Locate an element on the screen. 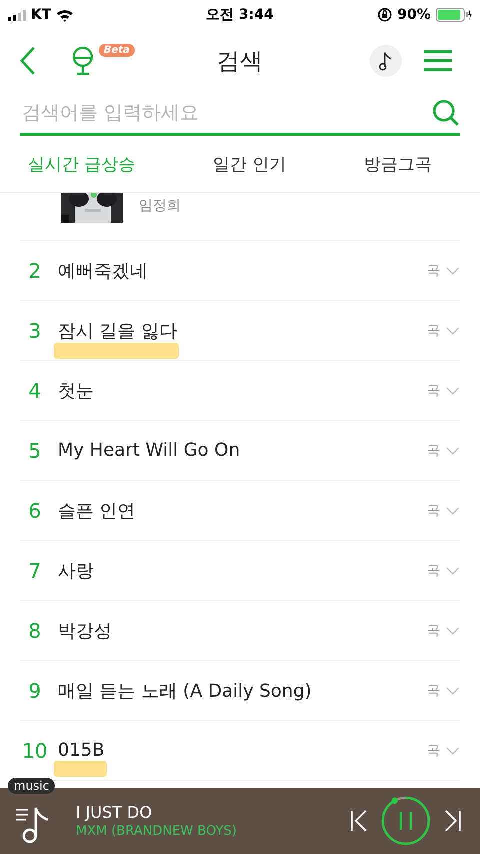  rank-number: 2 is located at coordinates (35, 270).